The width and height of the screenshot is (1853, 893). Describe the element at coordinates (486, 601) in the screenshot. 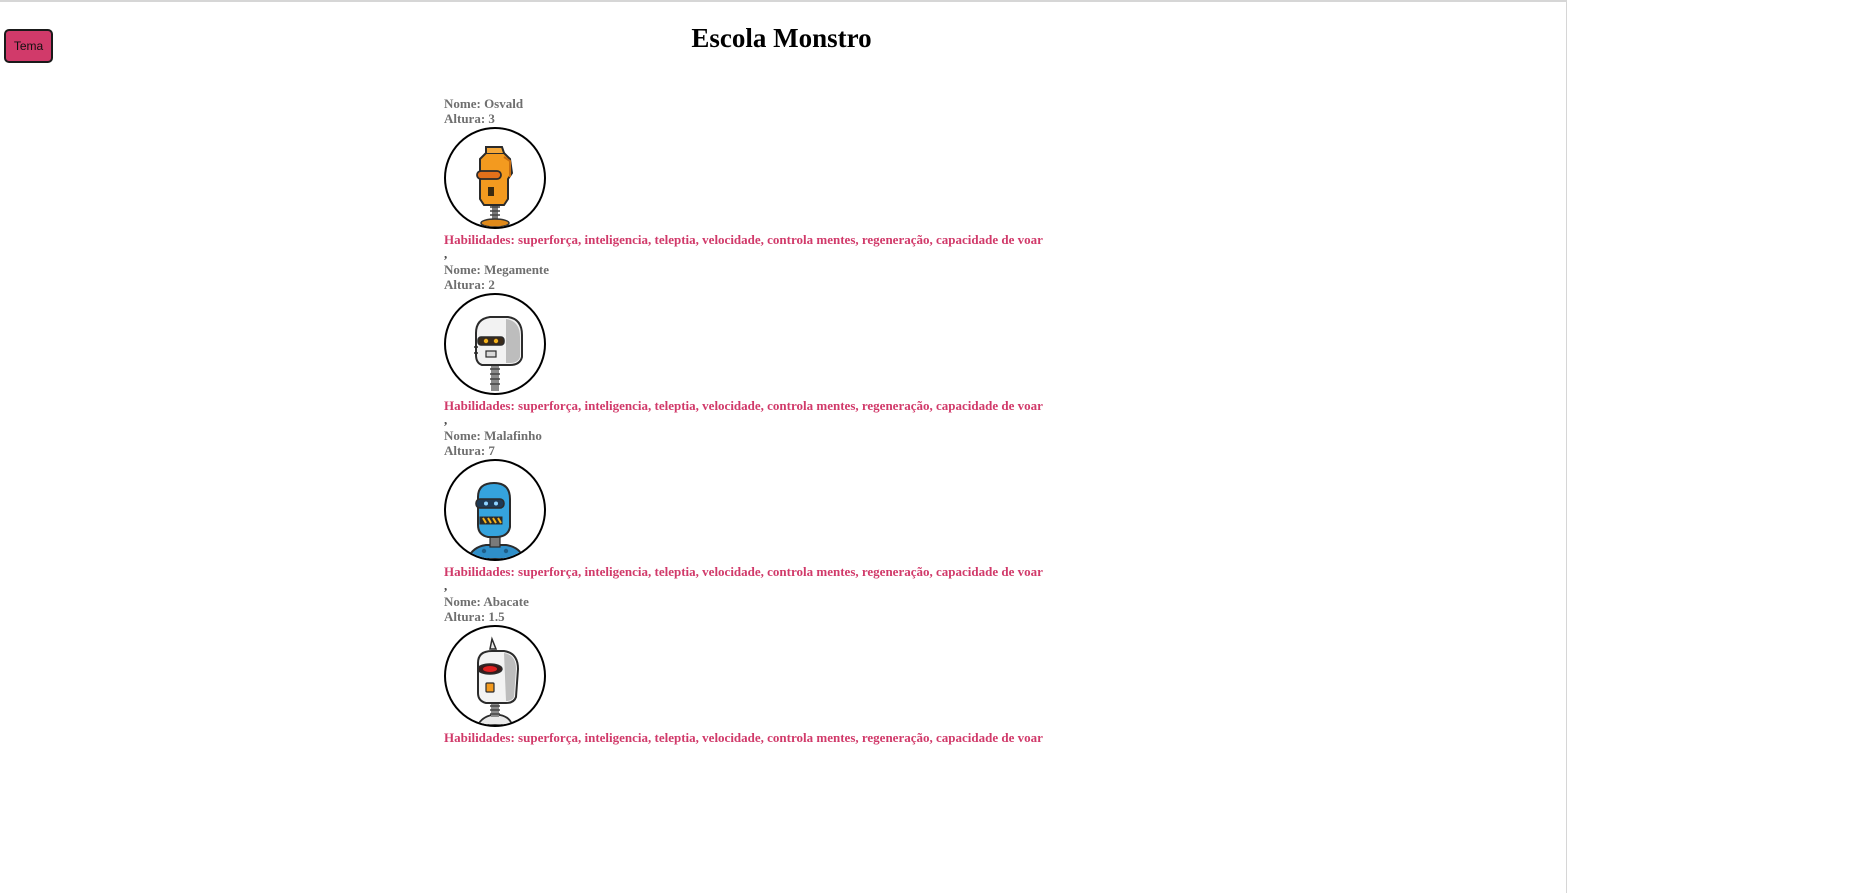

I see `monster-name: Nome: Abacate` at that location.